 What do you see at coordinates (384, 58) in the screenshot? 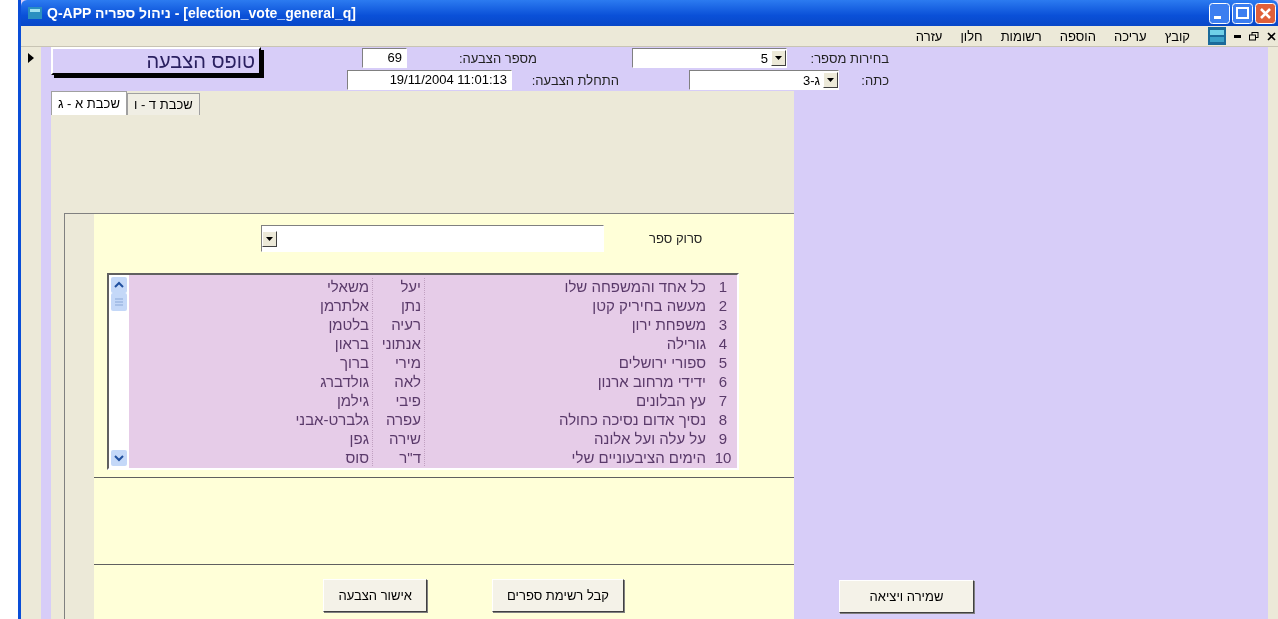
I see `text-field: 69` at bounding box center [384, 58].